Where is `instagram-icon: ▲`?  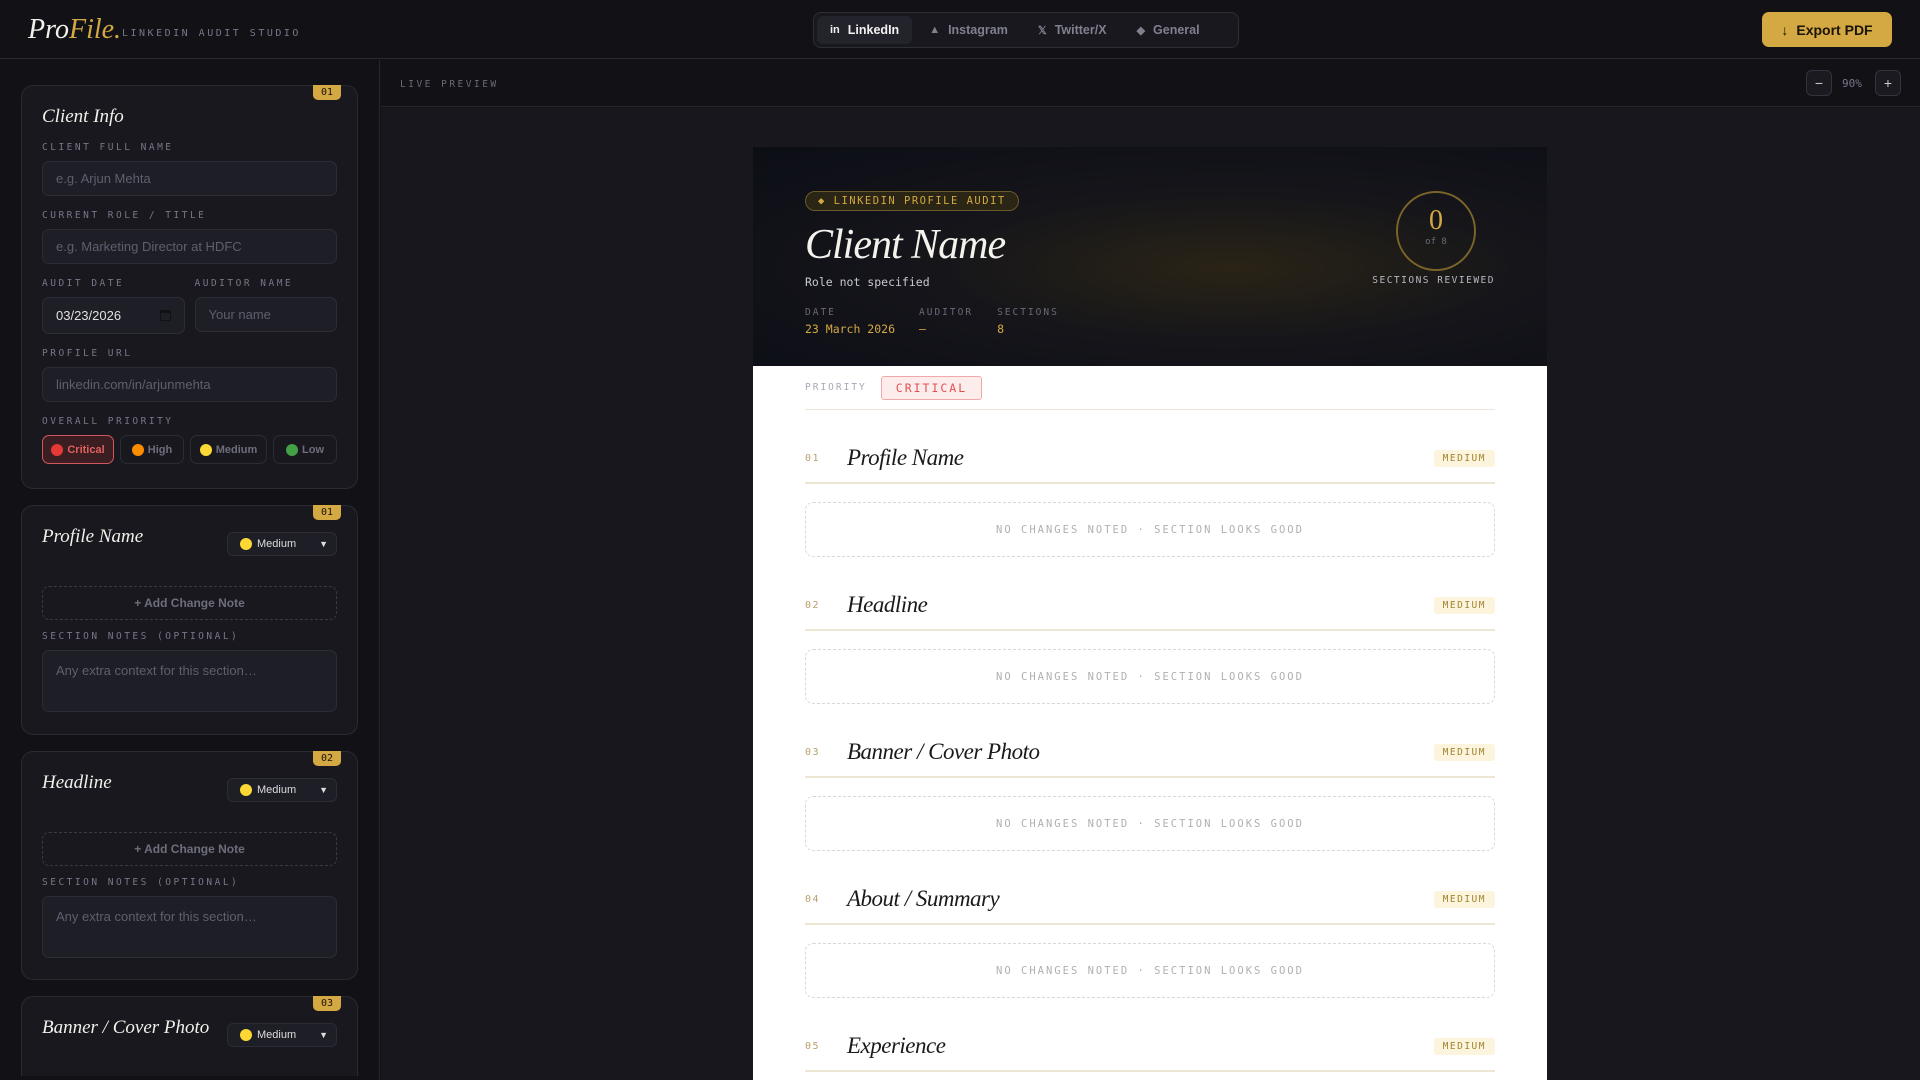 instagram-icon: ▲ is located at coordinates (935, 30).